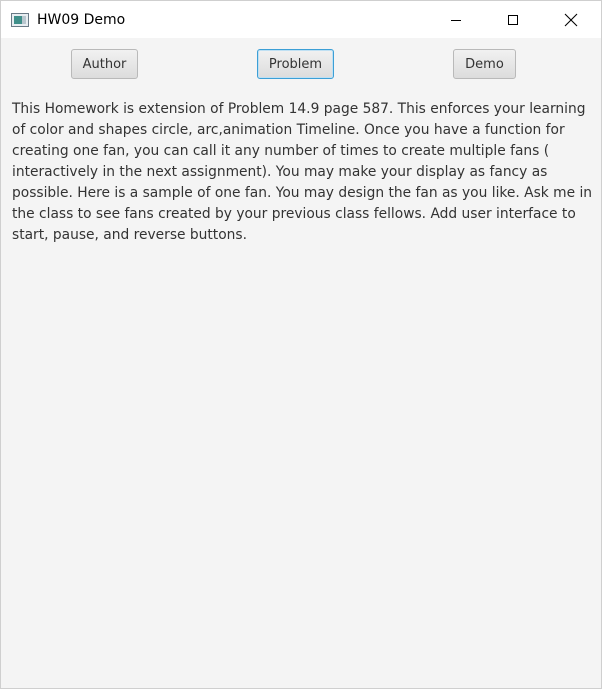 Image resolution: width=602 pixels, height=689 pixels. What do you see at coordinates (301, 19) in the screenshot?
I see `title-bar: HW09 Demo` at bounding box center [301, 19].